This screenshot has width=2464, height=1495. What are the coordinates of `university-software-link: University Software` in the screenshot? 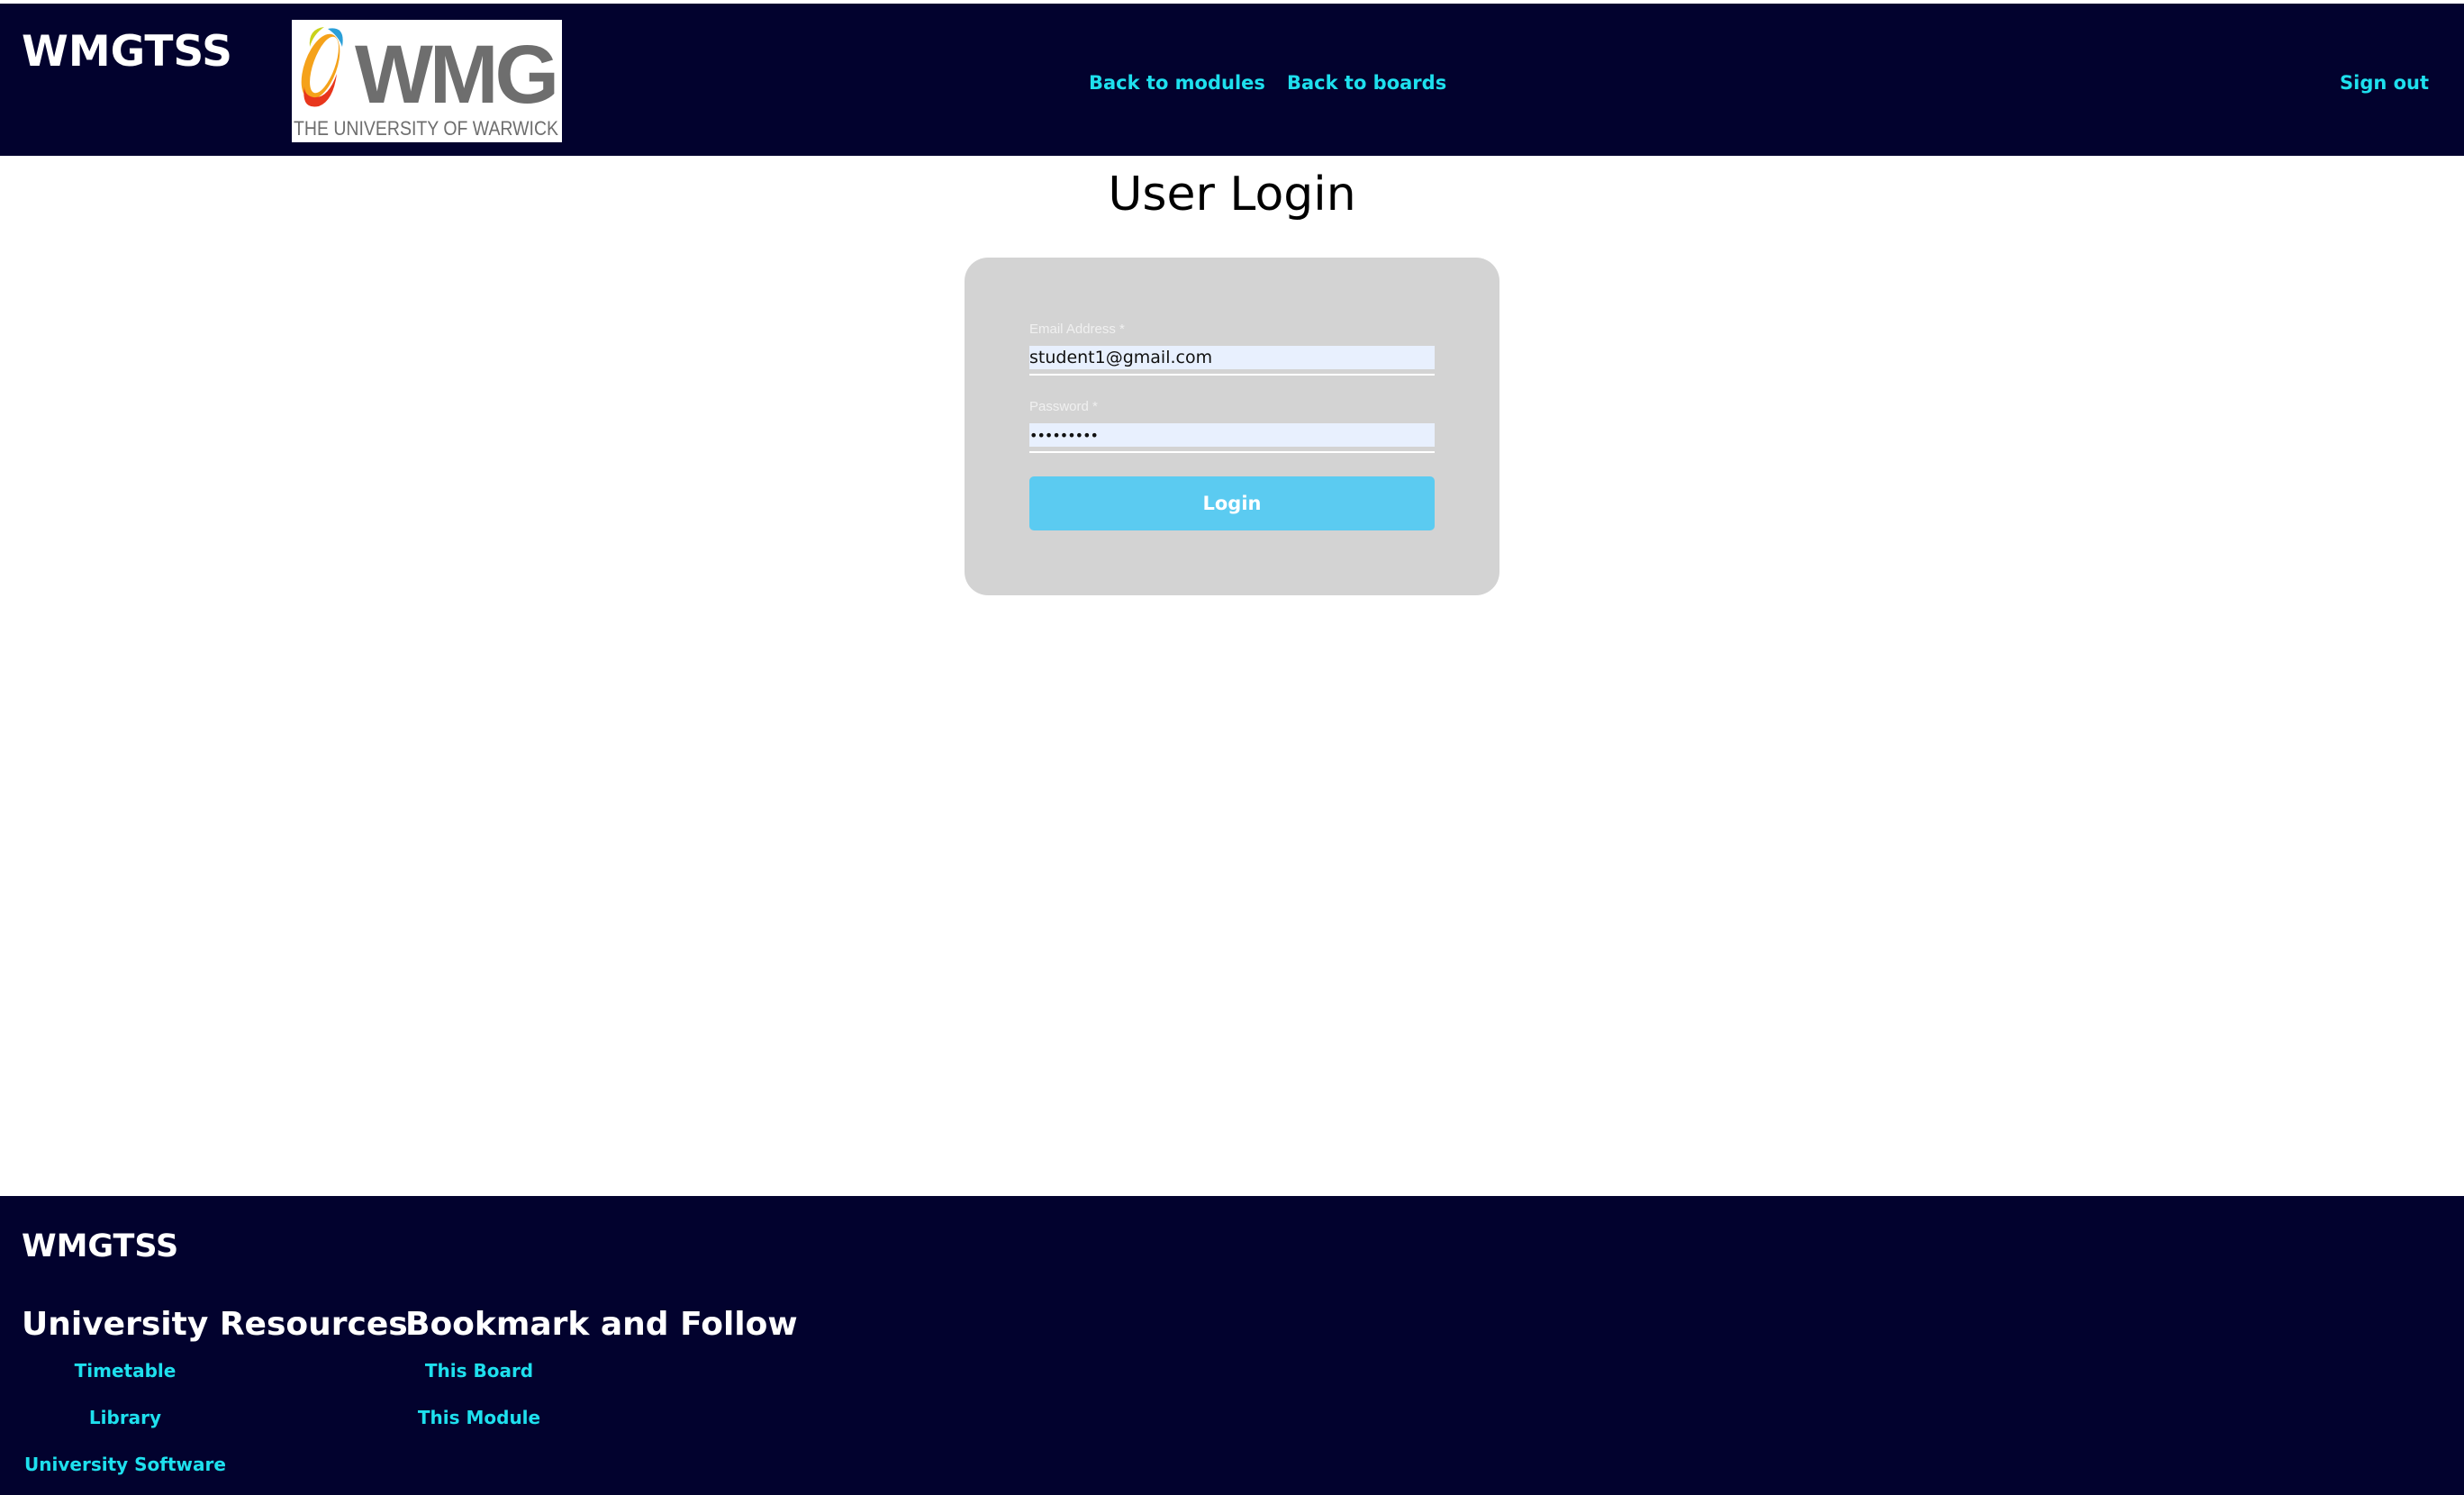 It's located at (125, 1464).